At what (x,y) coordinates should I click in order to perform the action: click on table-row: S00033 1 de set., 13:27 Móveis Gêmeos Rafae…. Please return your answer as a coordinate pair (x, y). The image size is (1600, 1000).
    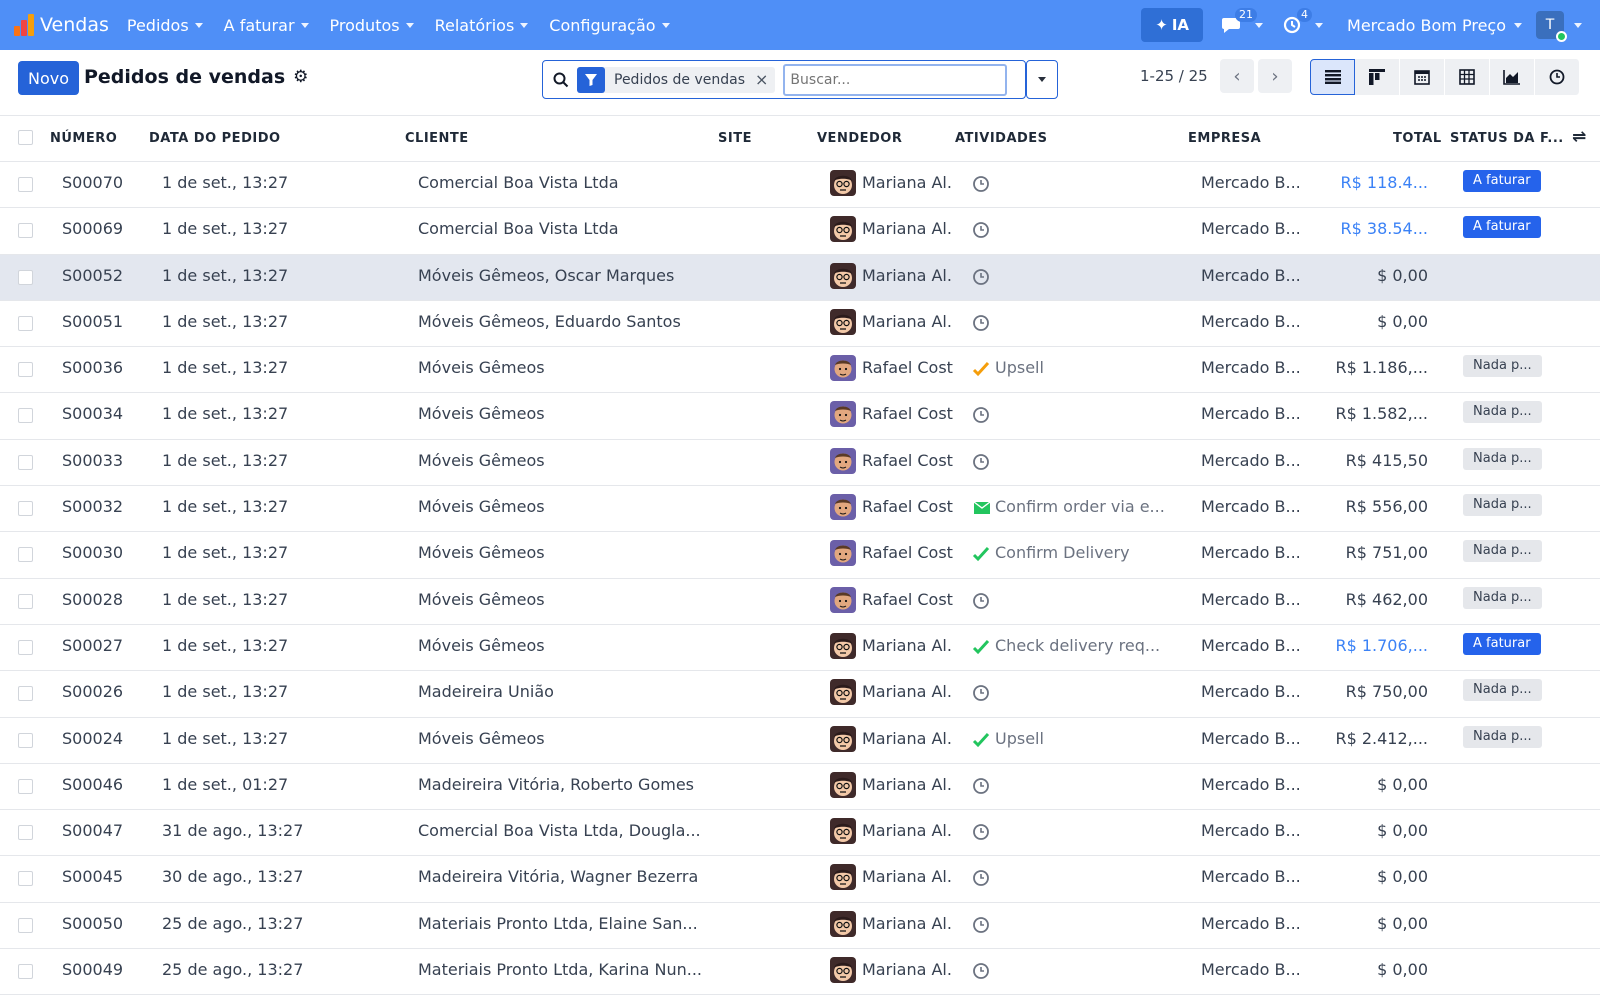
    Looking at the image, I should click on (800, 463).